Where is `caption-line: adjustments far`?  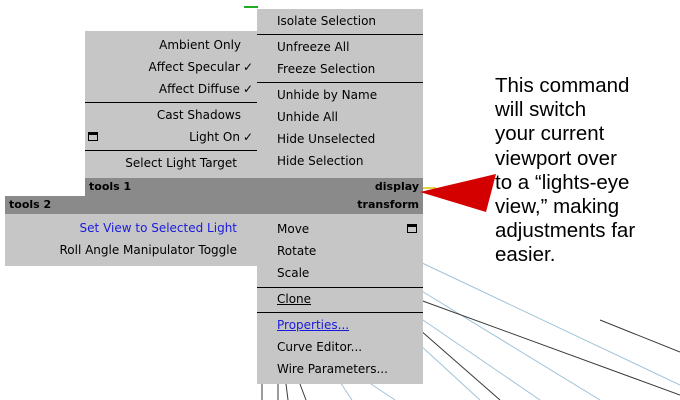
caption-line: adjustments far is located at coordinates (565, 231).